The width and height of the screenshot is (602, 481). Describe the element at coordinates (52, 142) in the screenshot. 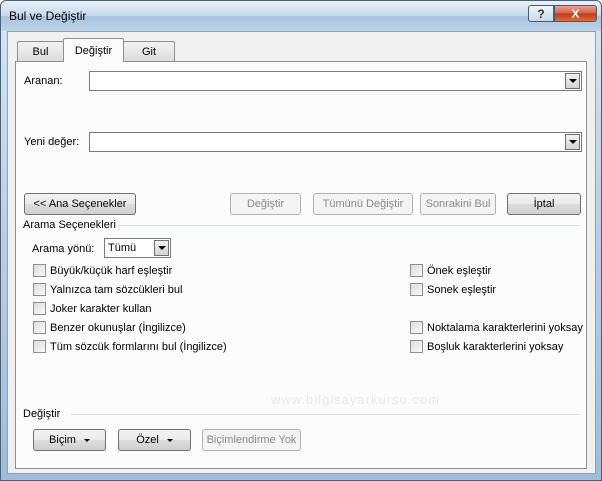

I see `replace-label: Yeni değer:` at that location.